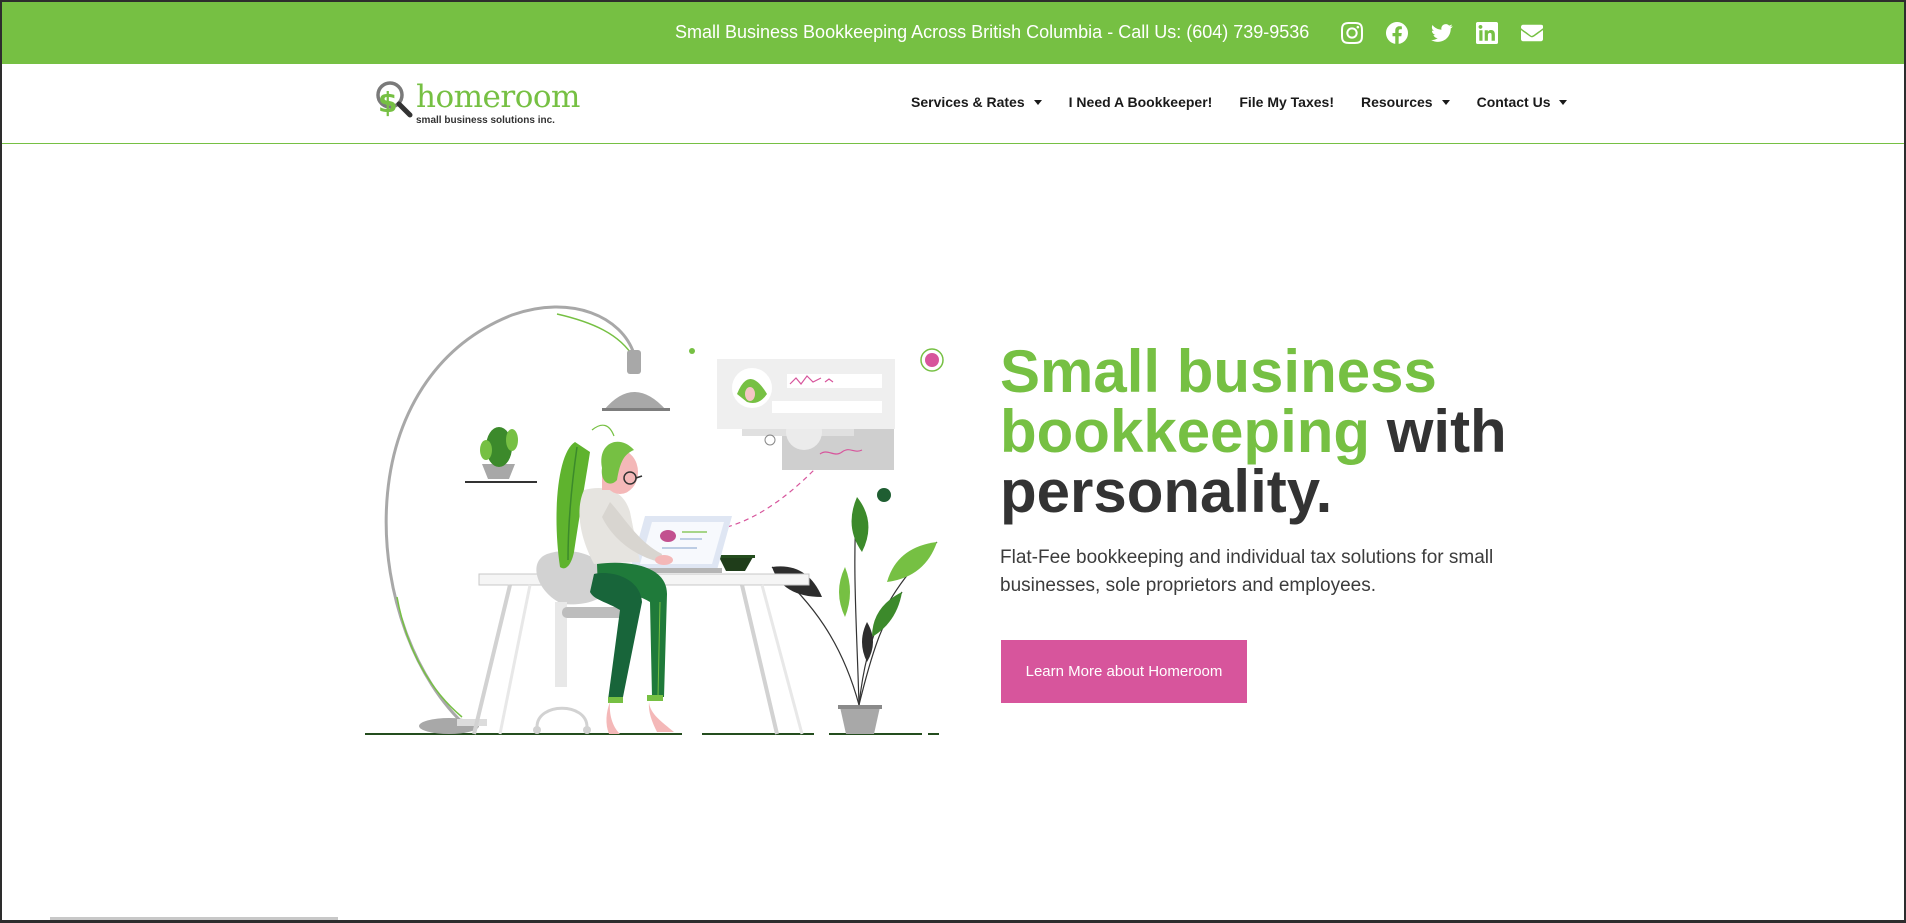  Describe the element at coordinates (654, 520) in the screenshot. I see `hero-illustration` at that location.